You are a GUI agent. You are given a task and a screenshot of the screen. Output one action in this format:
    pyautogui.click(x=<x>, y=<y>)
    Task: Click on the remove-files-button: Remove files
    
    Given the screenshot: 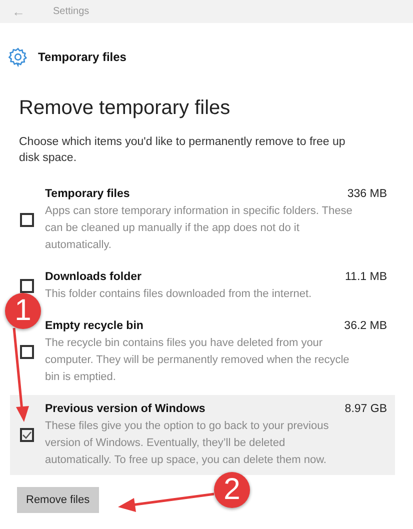 What is the action you would take?
    pyautogui.click(x=58, y=500)
    